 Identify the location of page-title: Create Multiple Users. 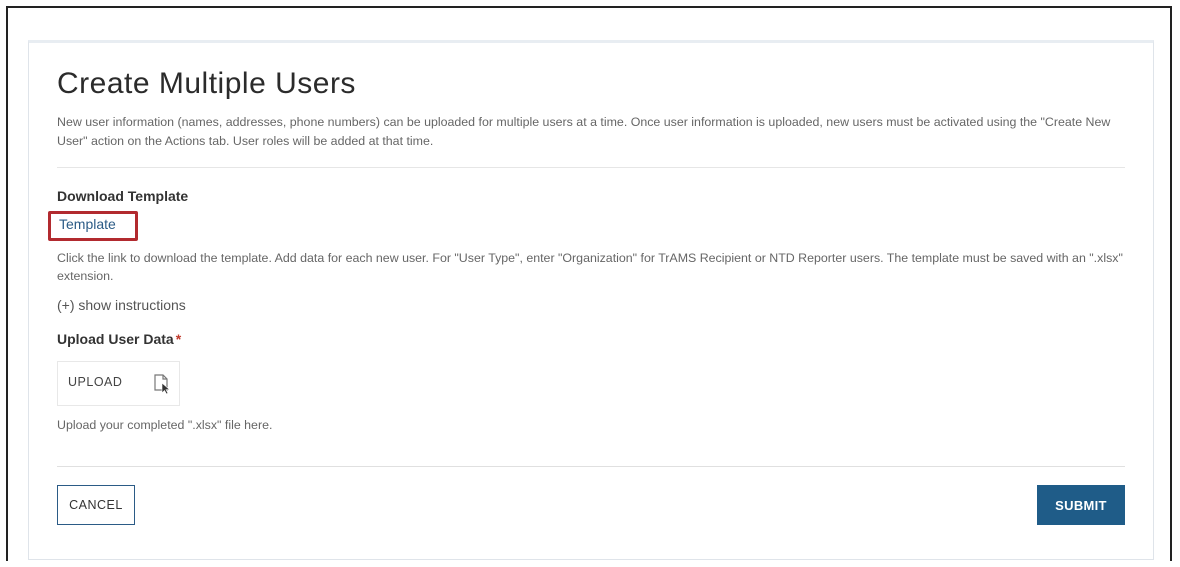
(206, 83).